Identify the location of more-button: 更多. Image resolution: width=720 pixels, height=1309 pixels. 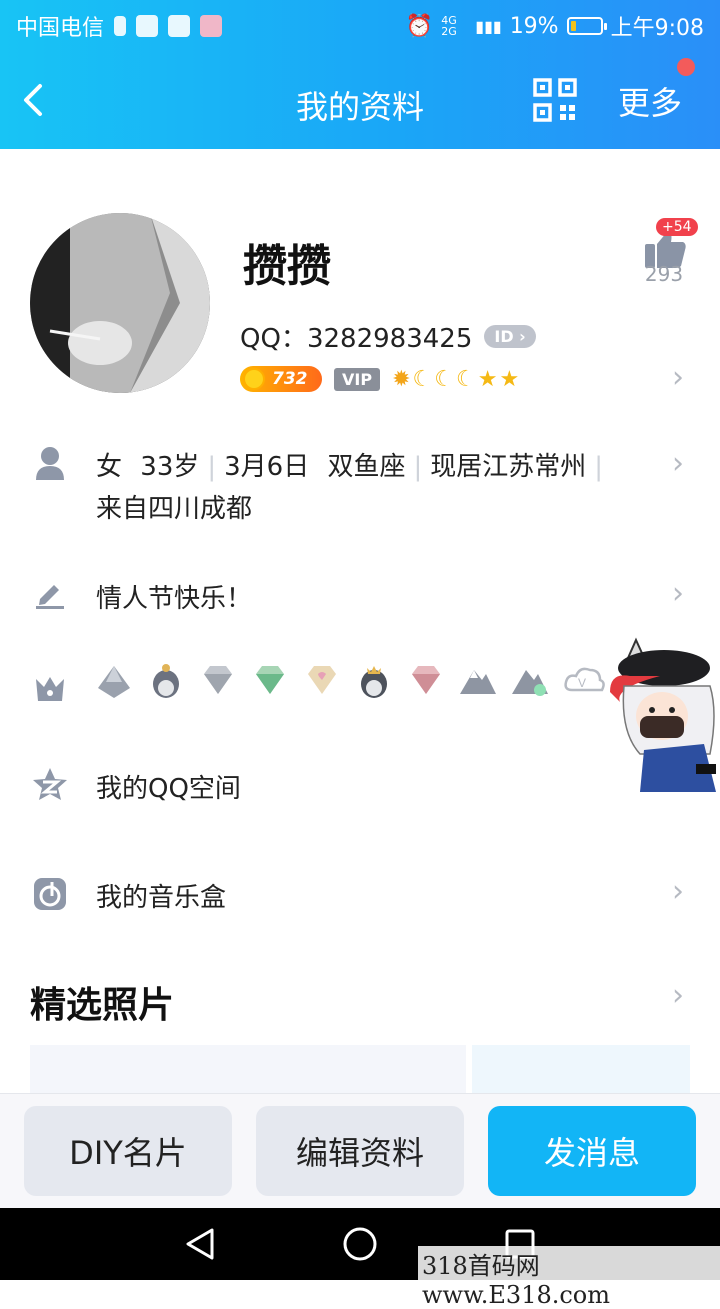
(650, 101).